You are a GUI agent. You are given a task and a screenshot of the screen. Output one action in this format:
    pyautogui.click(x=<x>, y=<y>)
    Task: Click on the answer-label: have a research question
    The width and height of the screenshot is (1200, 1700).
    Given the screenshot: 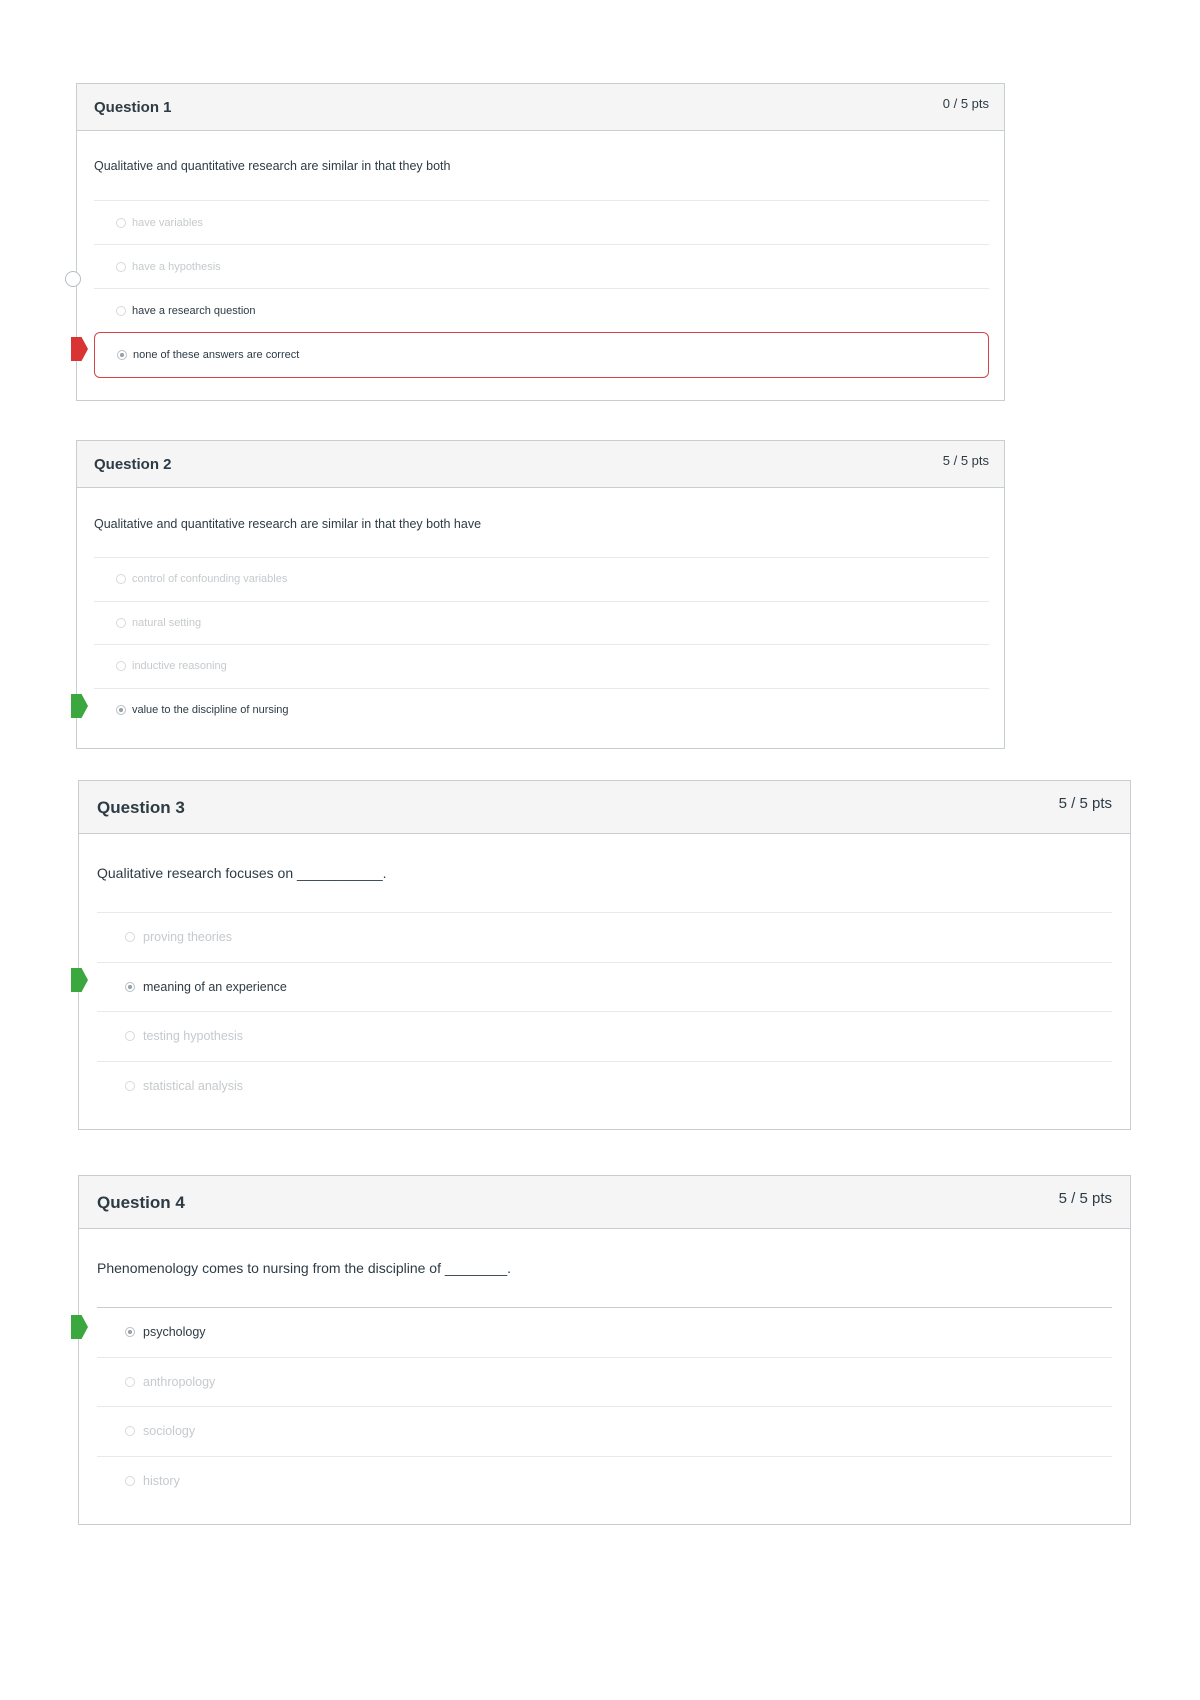 What is the action you would take?
    pyautogui.click(x=194, y=310)
    